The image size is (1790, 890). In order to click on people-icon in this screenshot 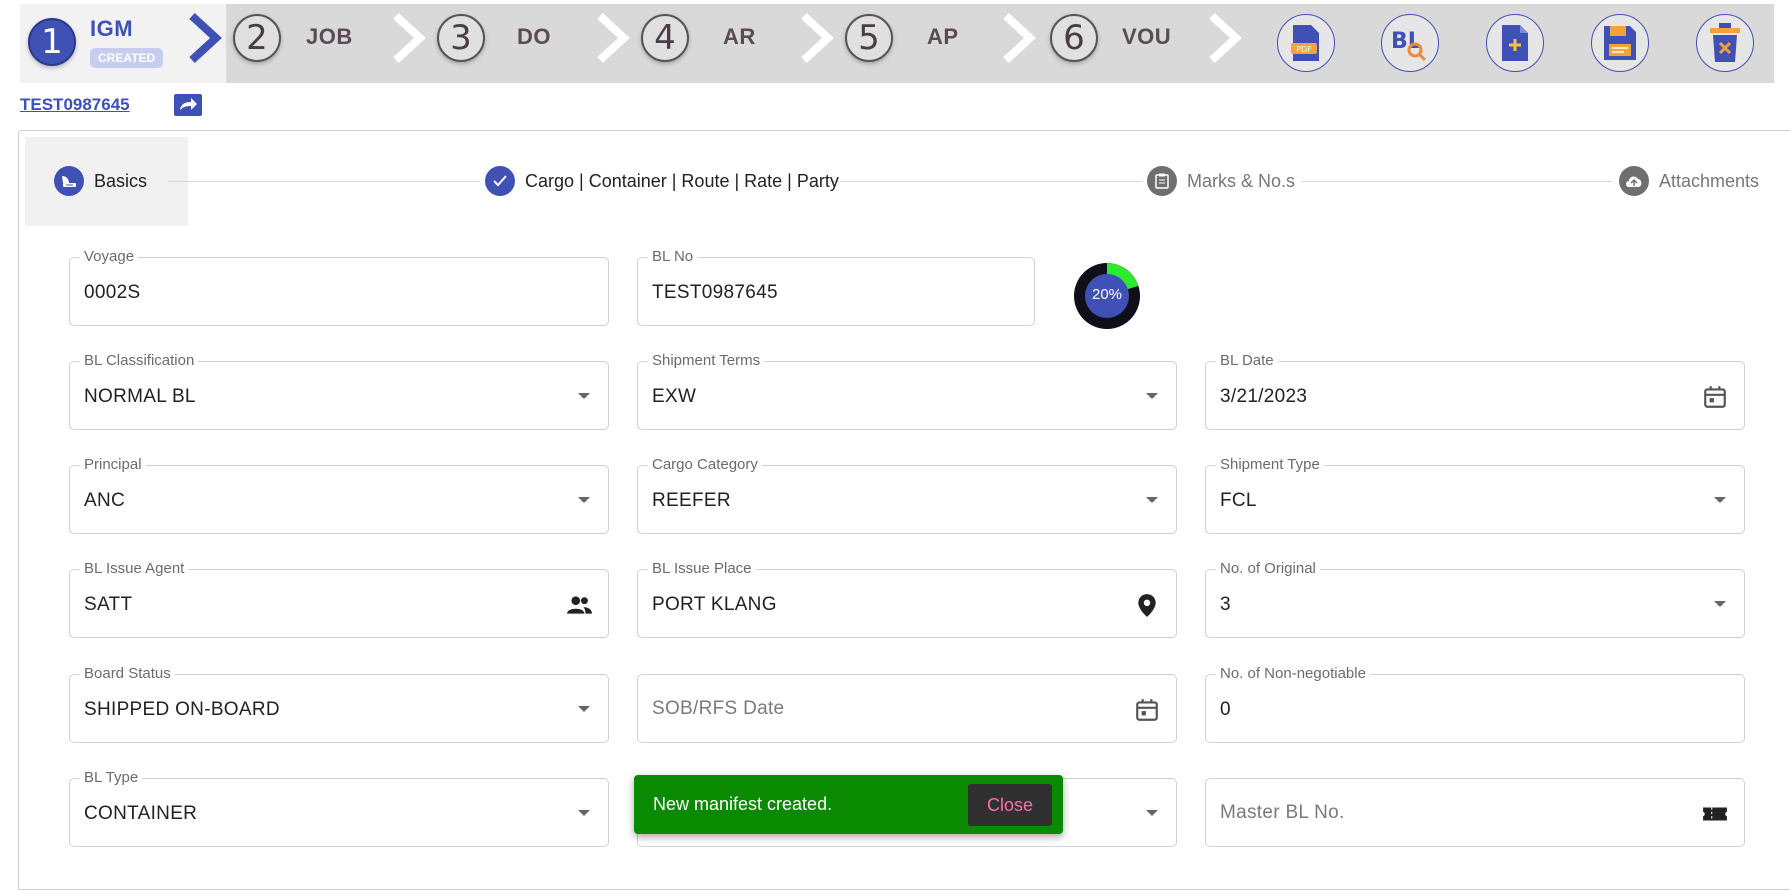, I will do `click(579, 605)`.